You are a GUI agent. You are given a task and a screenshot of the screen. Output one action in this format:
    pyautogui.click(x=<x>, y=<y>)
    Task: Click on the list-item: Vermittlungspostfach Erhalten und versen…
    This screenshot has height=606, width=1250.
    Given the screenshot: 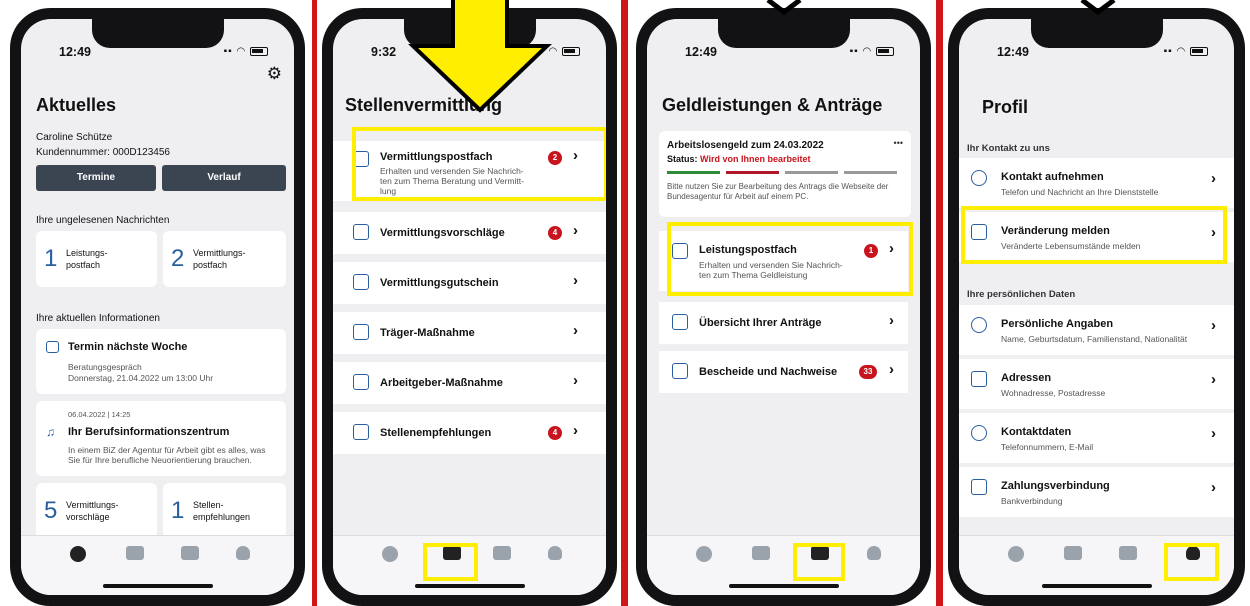 What is the action you would take?
    pyautogui.click(x=469, y=171)
    